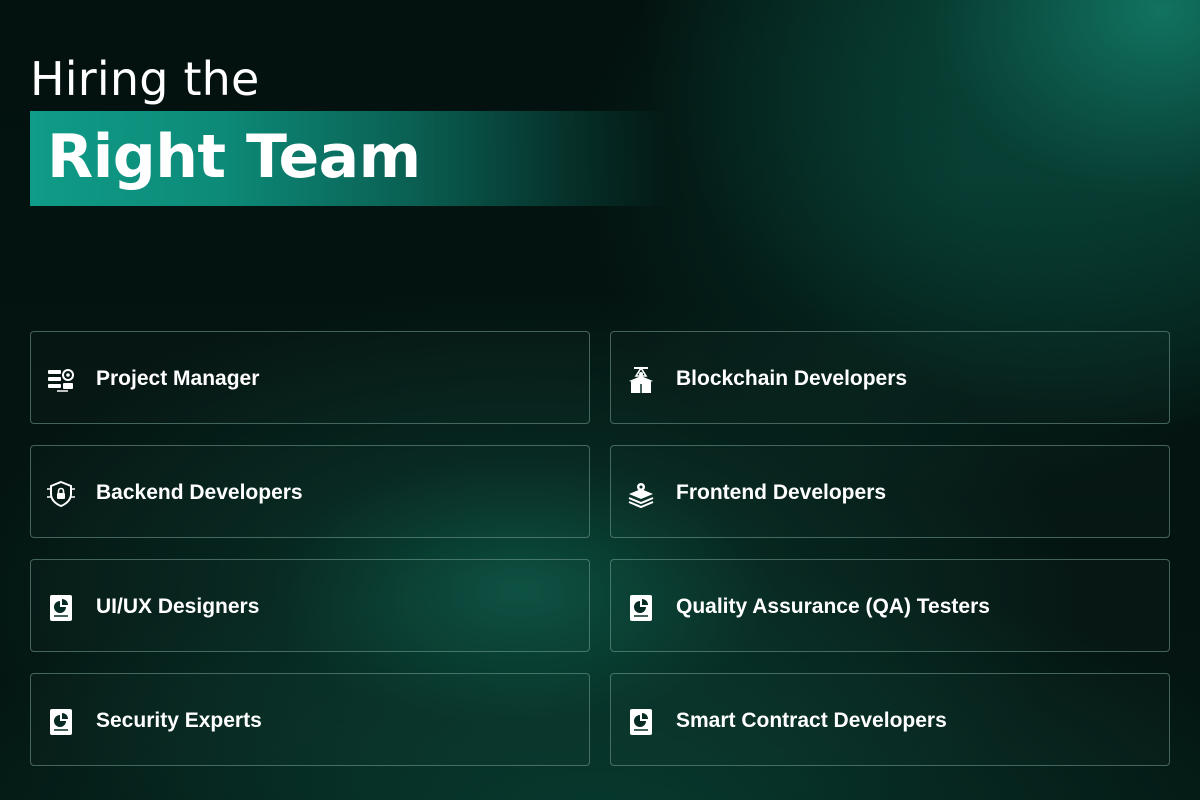 This screenshot has height=800, width=1200. I want to click on role-label: UI/UX Designers, so click(178, 606).